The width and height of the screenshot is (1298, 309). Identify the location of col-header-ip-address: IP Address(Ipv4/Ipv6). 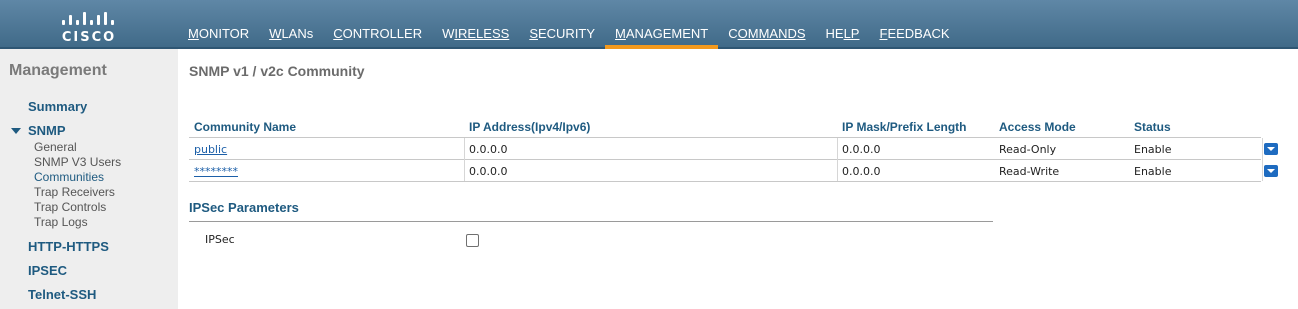
(530, 127).